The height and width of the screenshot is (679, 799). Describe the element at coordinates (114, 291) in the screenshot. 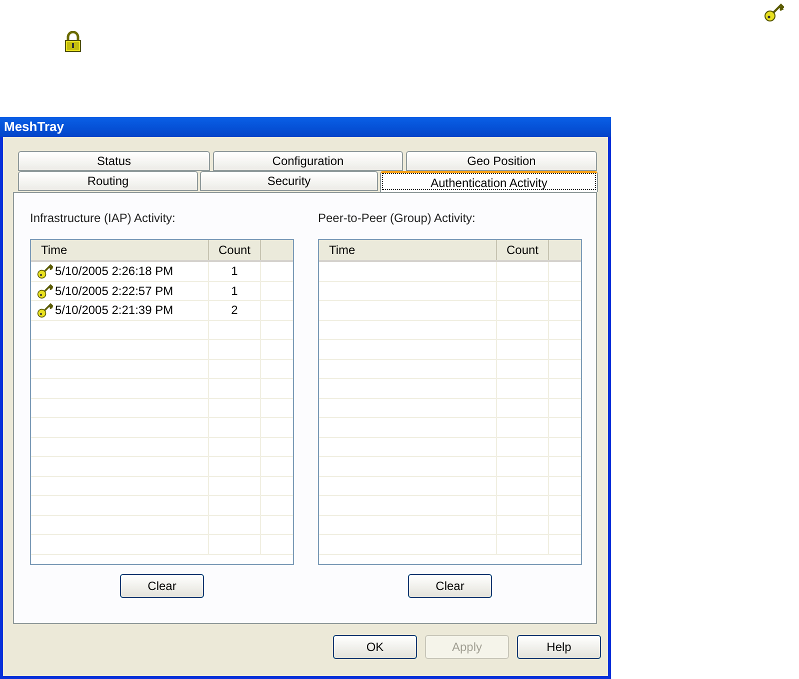

I see `table-cell-text: 5/10/2005 2:22:57 PM` at that location.